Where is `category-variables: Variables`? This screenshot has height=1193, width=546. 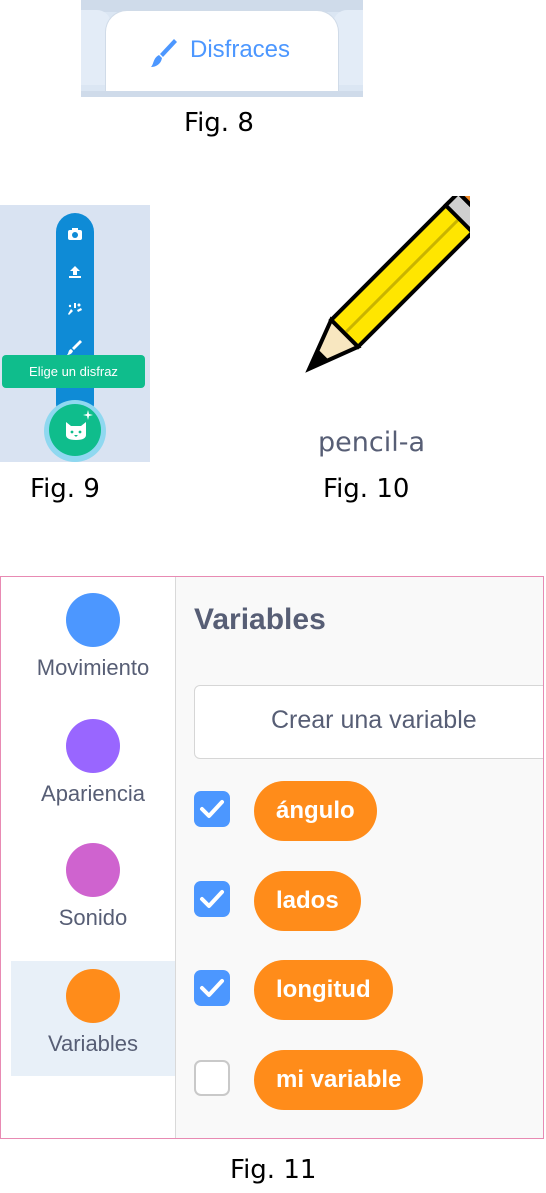
category-variables: Variables is located at coordinates (93, 1018).